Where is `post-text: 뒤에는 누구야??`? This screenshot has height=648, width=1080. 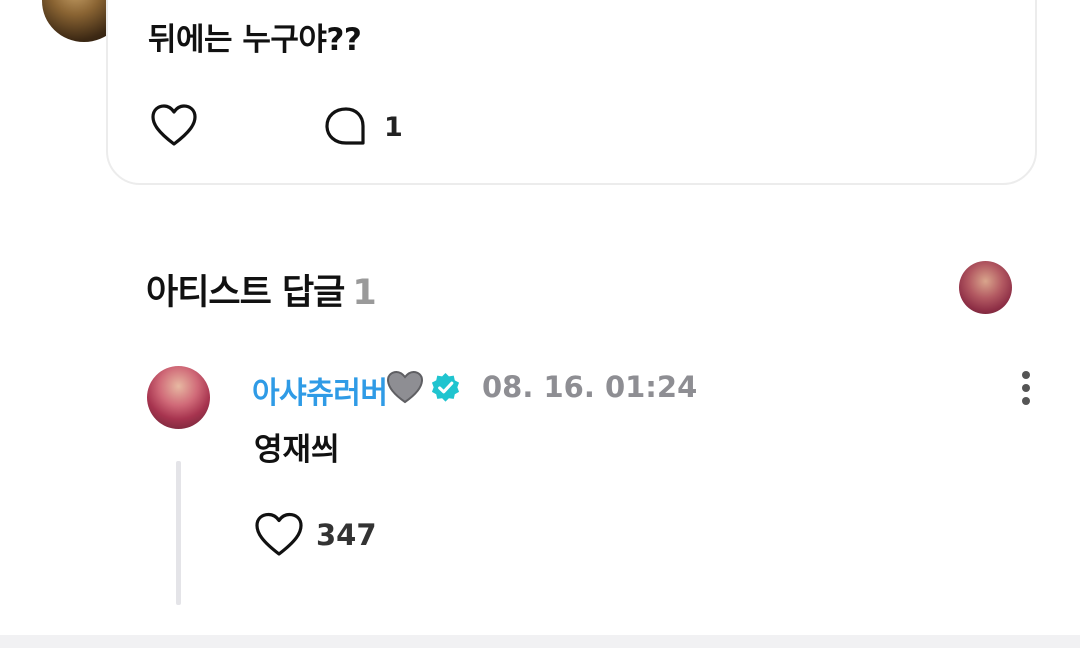 post-text: 뒤에는 누구야?? is located at coordinates (255, 40).